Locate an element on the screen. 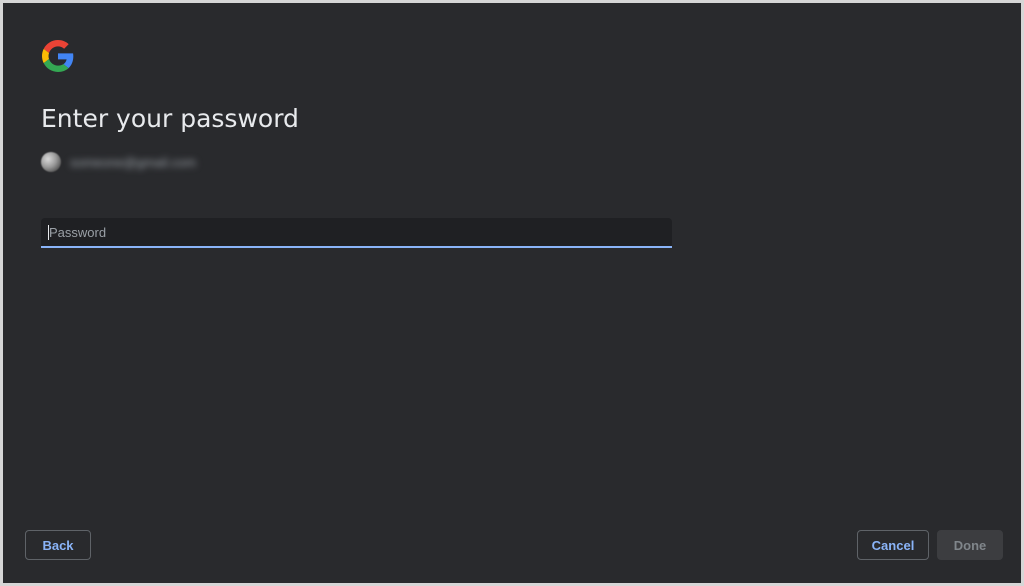 Image resolution: width=1024 pixels, height=586 pixels. google-logo-icon is located at coordinates (58, 56).